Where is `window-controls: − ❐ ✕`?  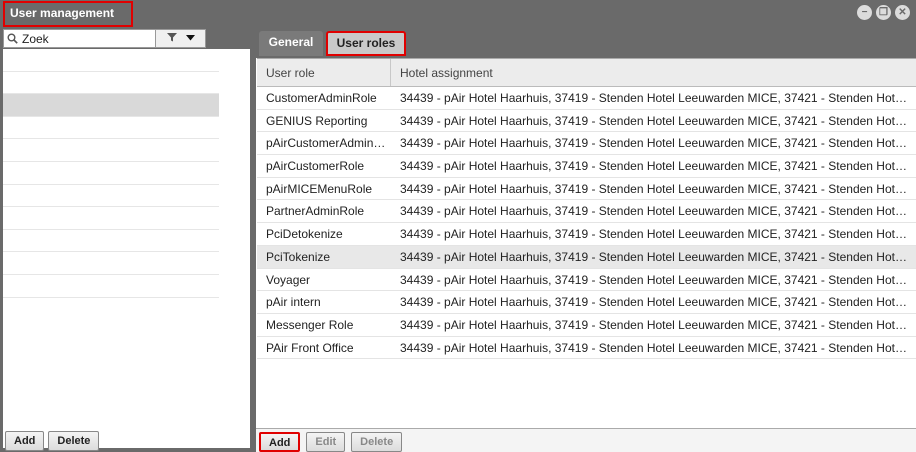
window-controls: − ❐ ✕ is located at coordinates (883, 12).